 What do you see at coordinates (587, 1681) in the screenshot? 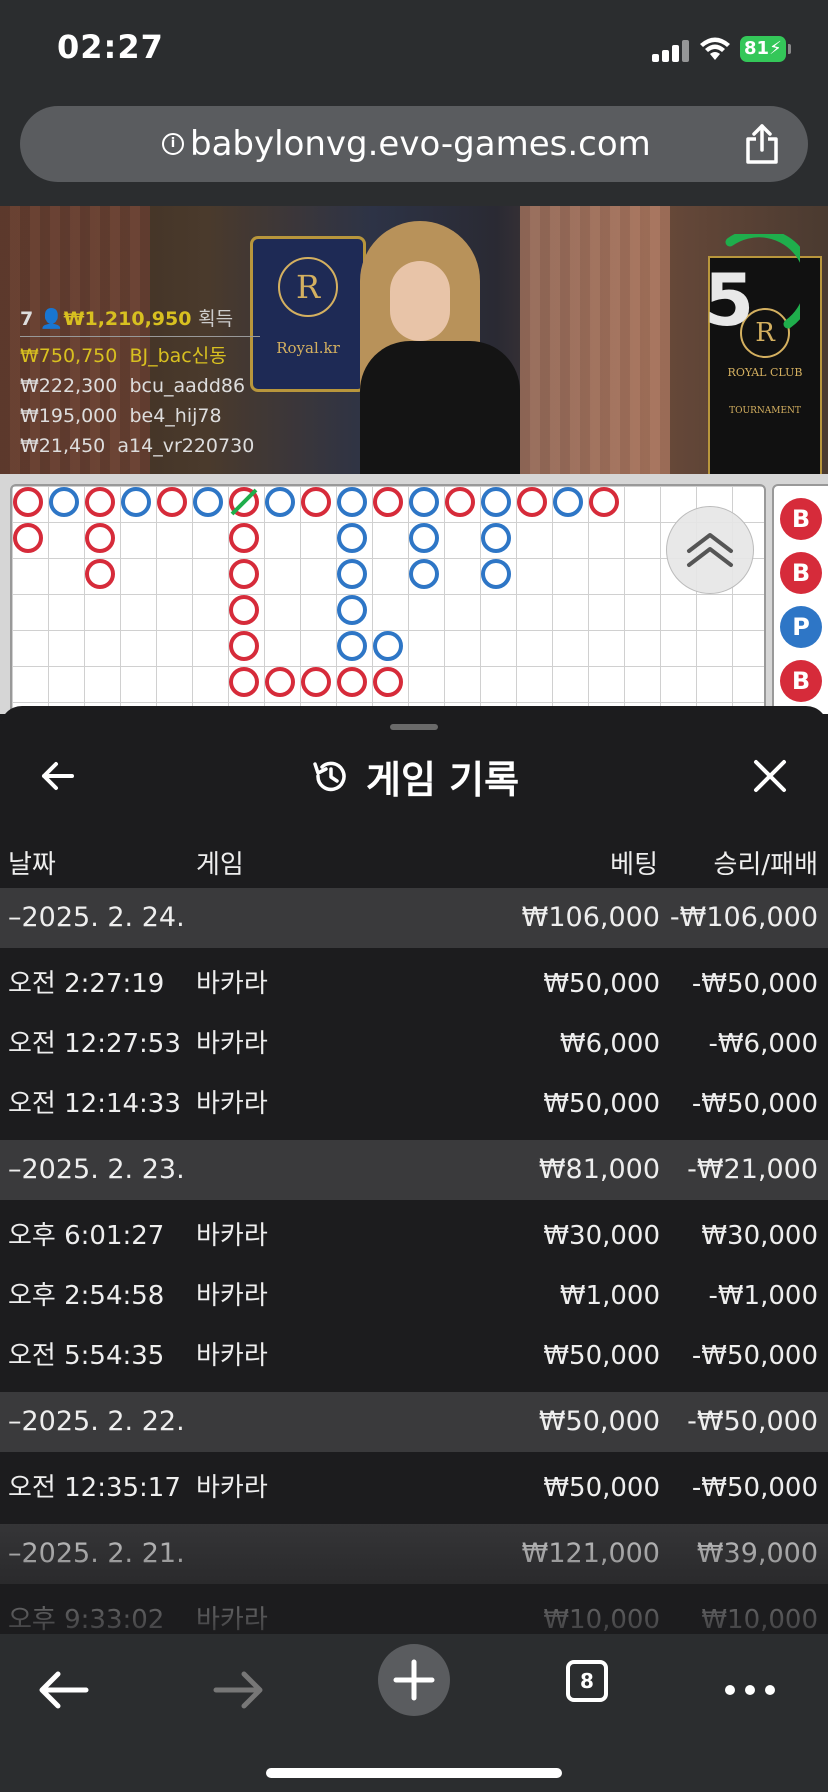
I see `tabs-button: 8` at bounding box center [587, 1681].